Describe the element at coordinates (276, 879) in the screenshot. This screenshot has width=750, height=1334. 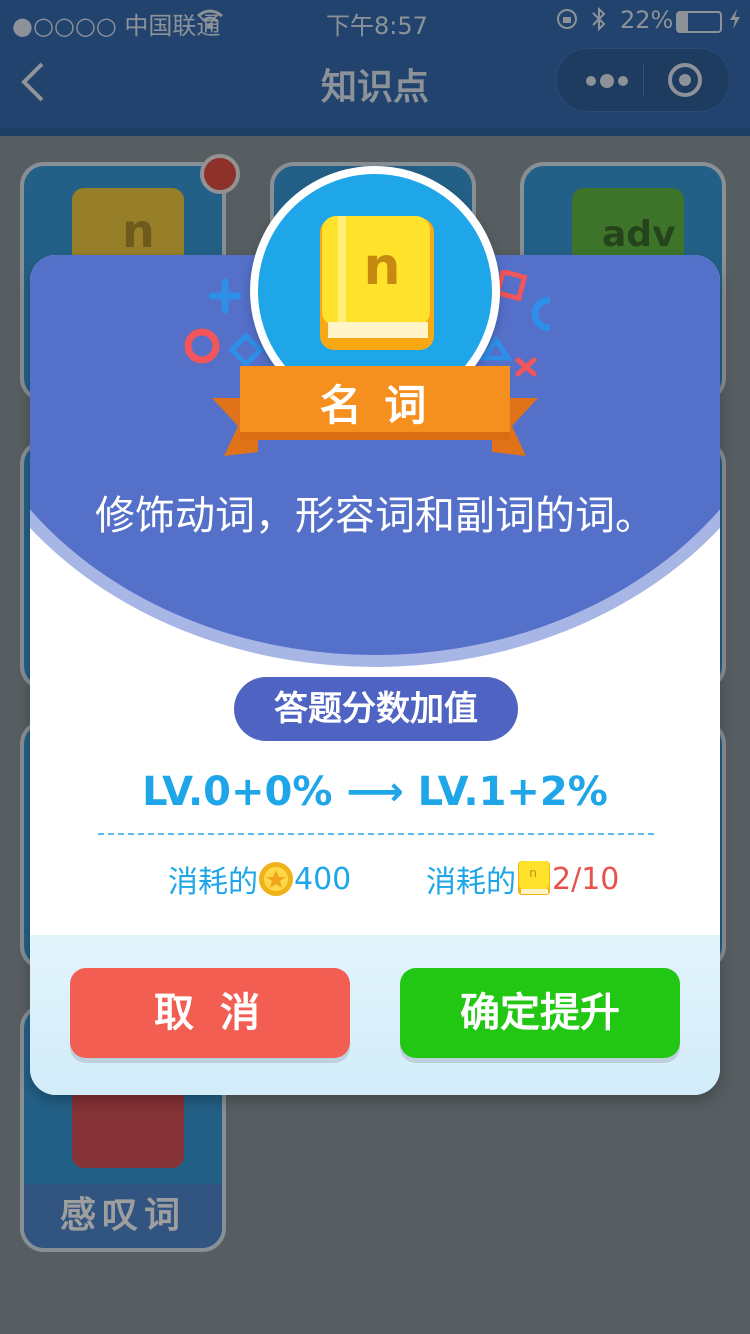
I see `gold-coin-icon` at that location.